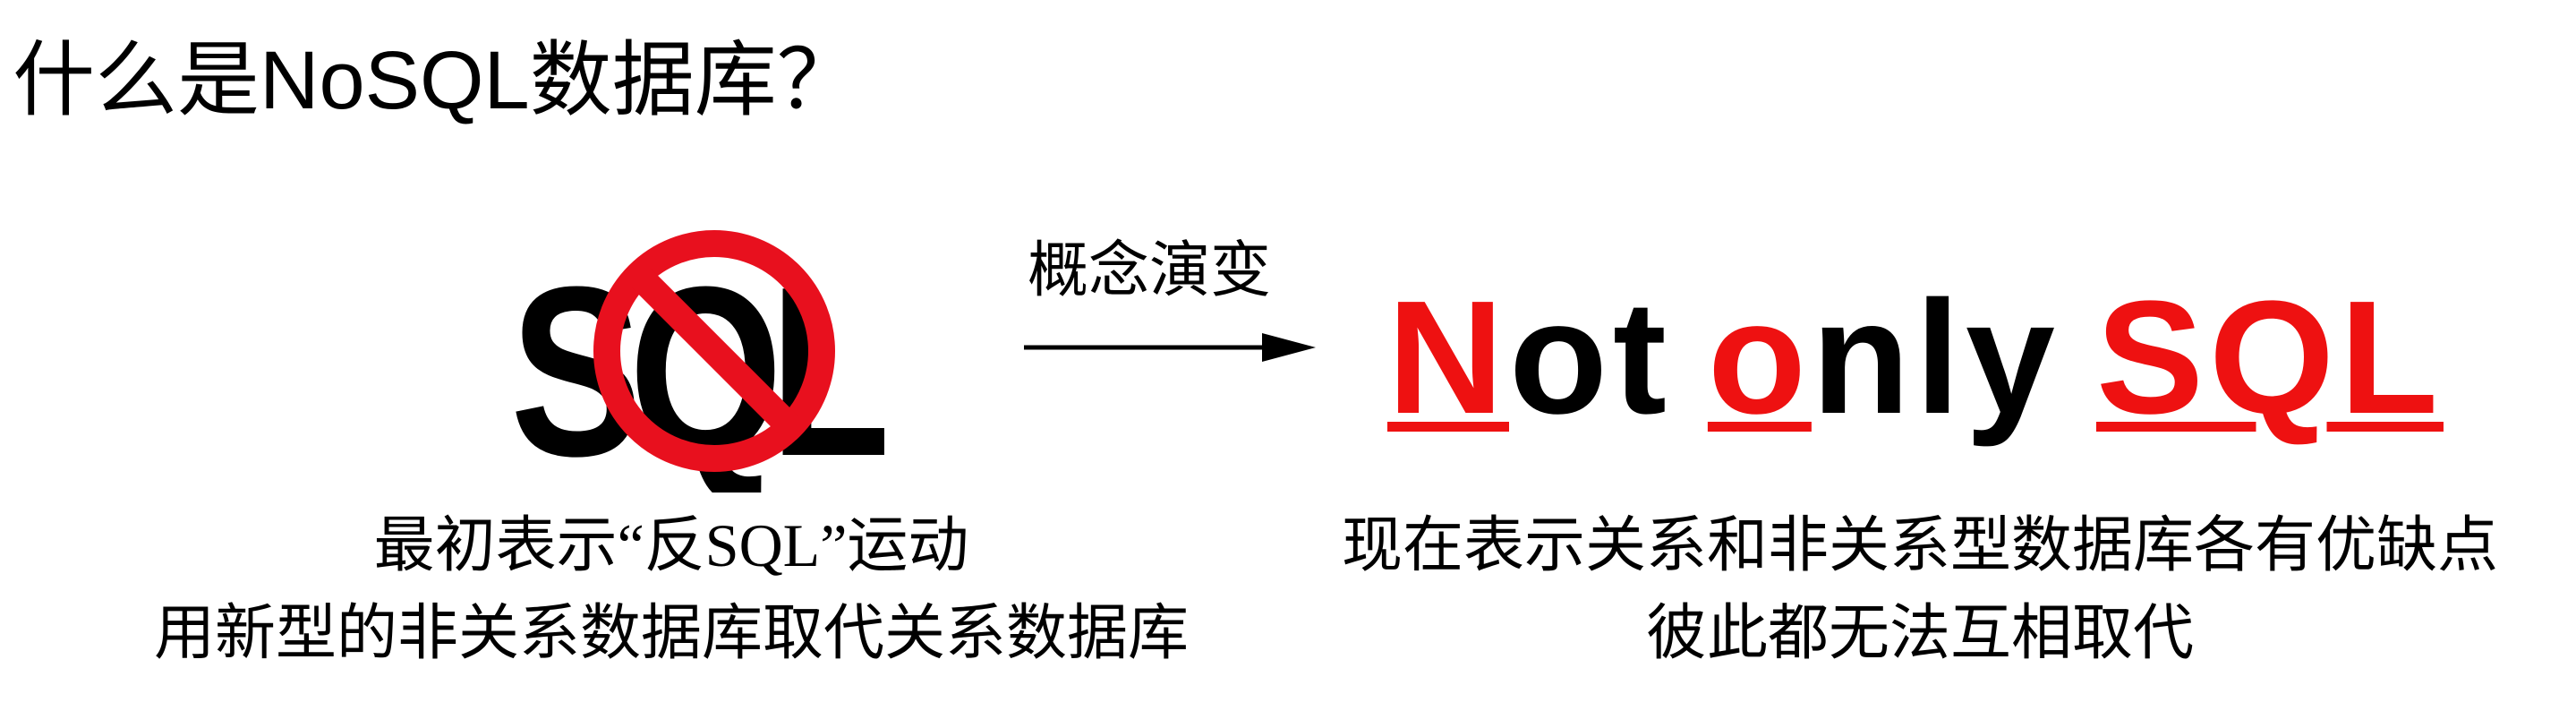  Describe the element at coordinates (436, 80) in the screenshot. I see `page-title: 什么是NoSQL数据库？` at that location.